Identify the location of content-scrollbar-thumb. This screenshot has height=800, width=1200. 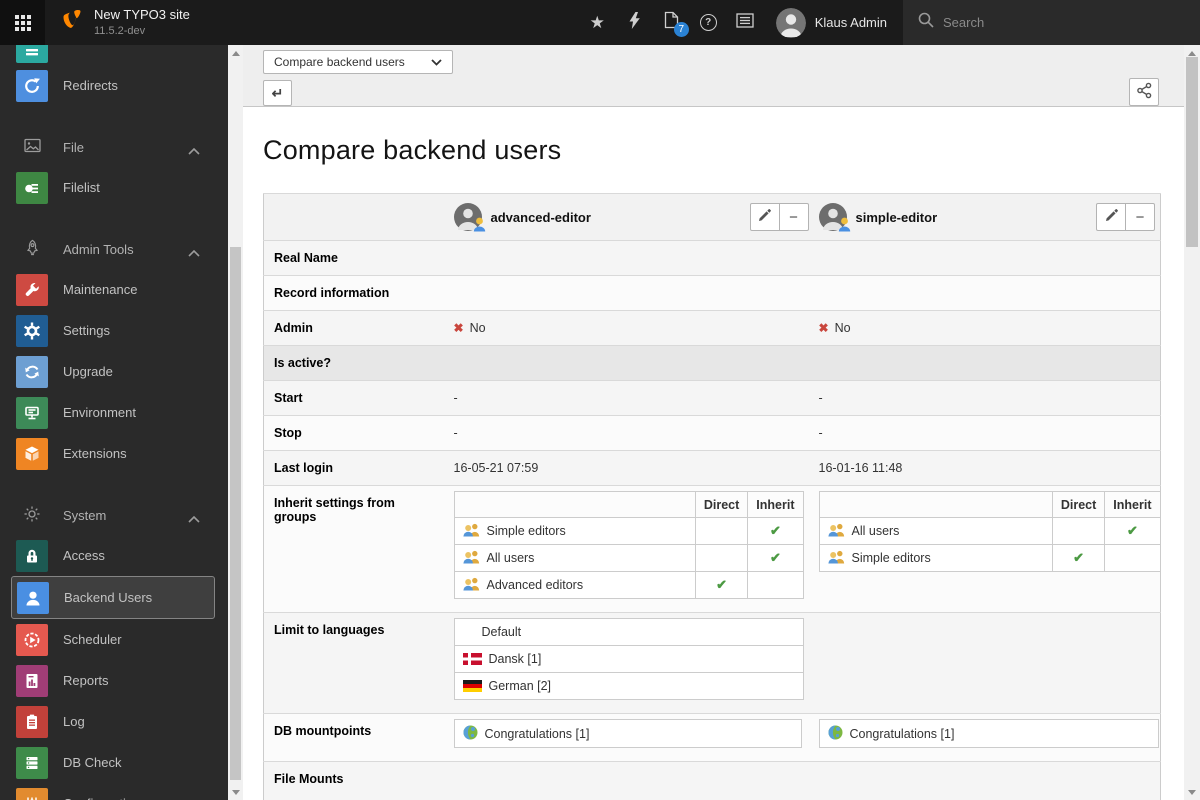
(1192, 152).